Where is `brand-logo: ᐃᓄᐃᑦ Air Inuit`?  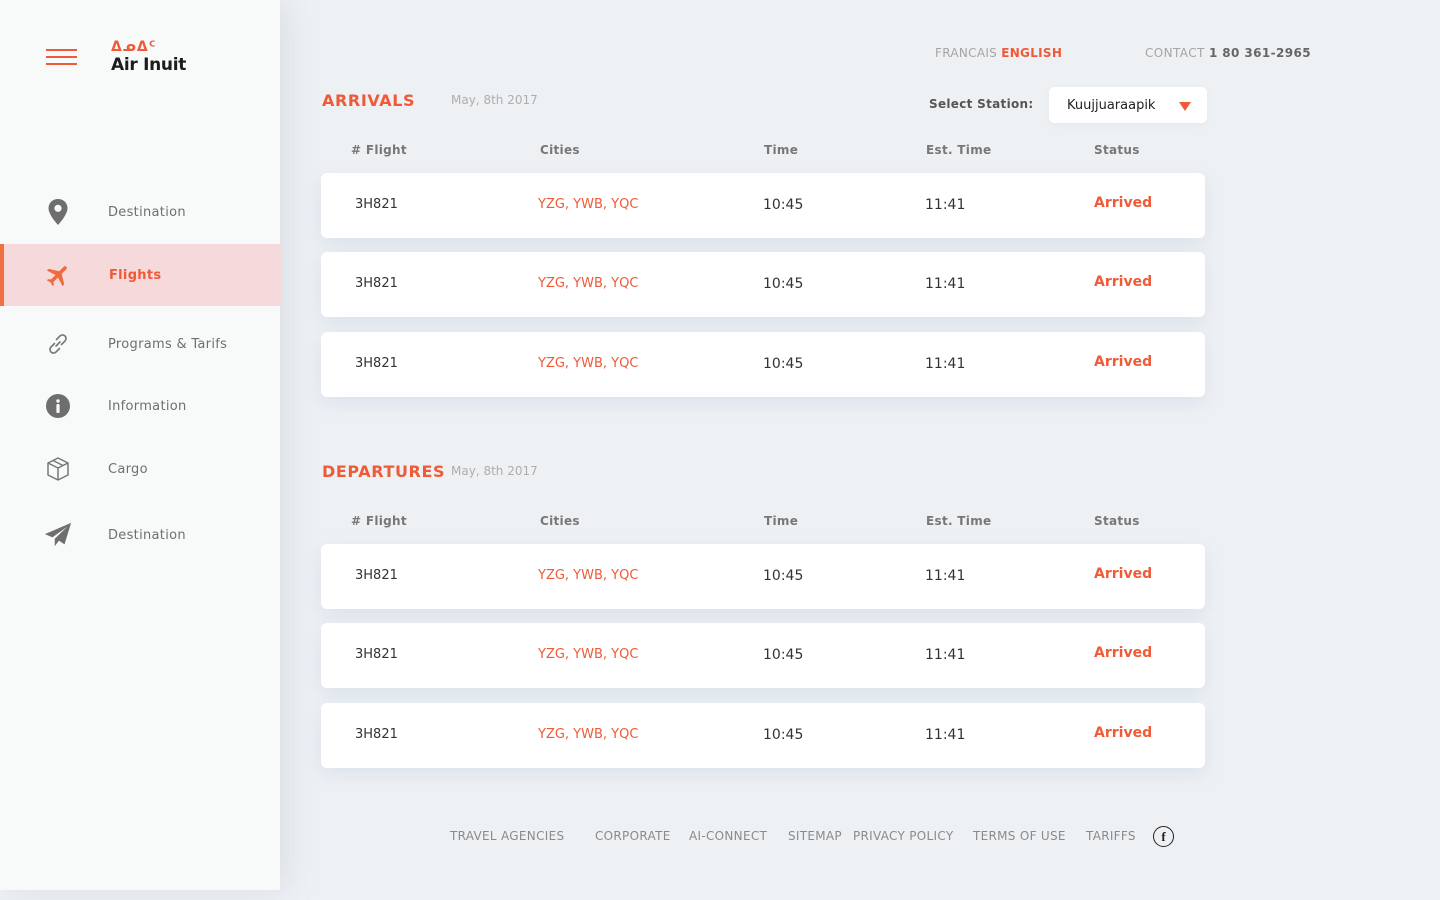
brand-logo: ᐃᓄᐃᑦ Air Inuit is located at coordinates (148, 57).